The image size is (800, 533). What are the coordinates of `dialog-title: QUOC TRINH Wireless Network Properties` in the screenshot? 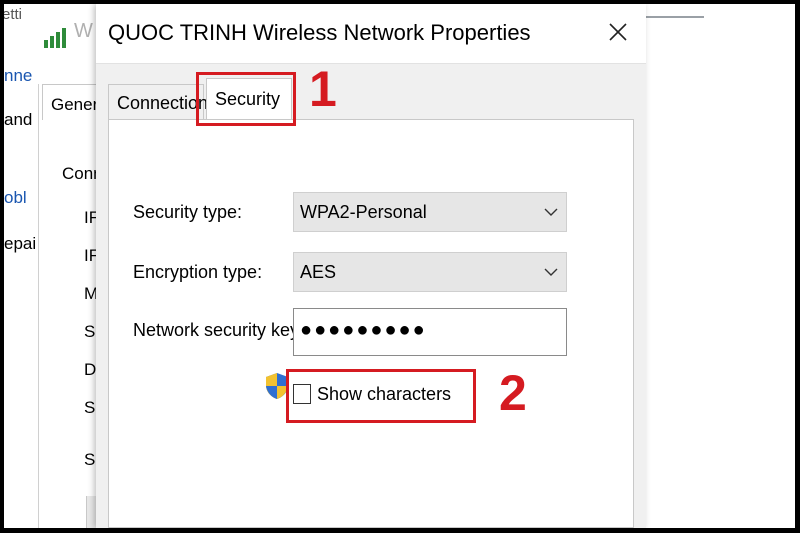 It's located at (319, 32).